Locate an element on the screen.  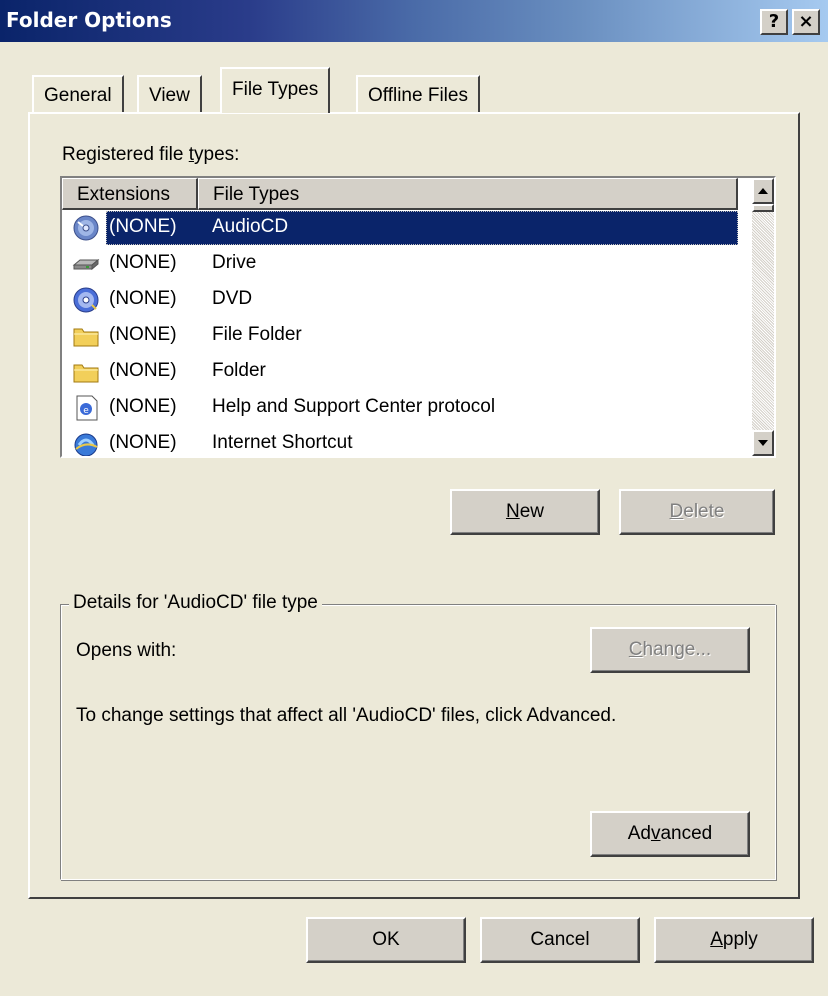
drive-icon is located at coordinates (86, 264).